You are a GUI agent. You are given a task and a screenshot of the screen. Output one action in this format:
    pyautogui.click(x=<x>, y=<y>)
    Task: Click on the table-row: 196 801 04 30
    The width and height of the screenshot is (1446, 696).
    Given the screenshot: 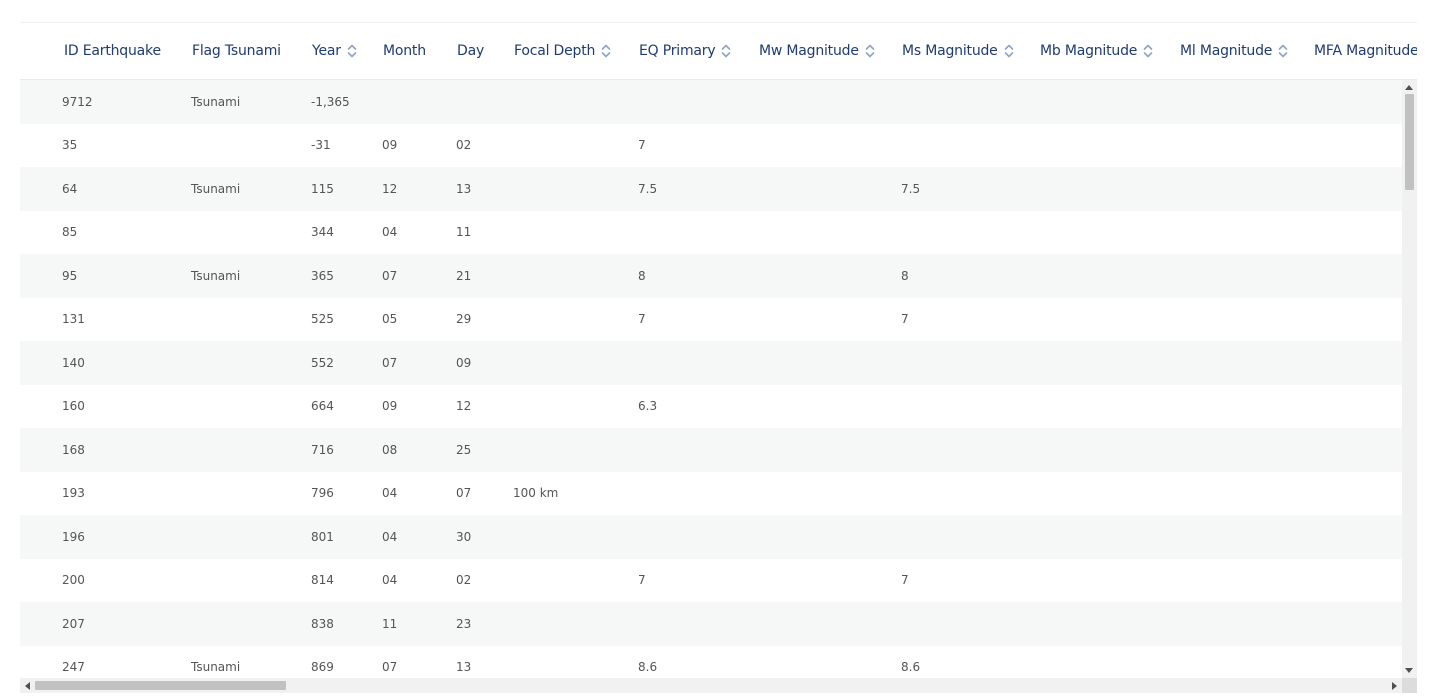 What is the action you would take?
    pyautogui.click(x=711, y=537)
    